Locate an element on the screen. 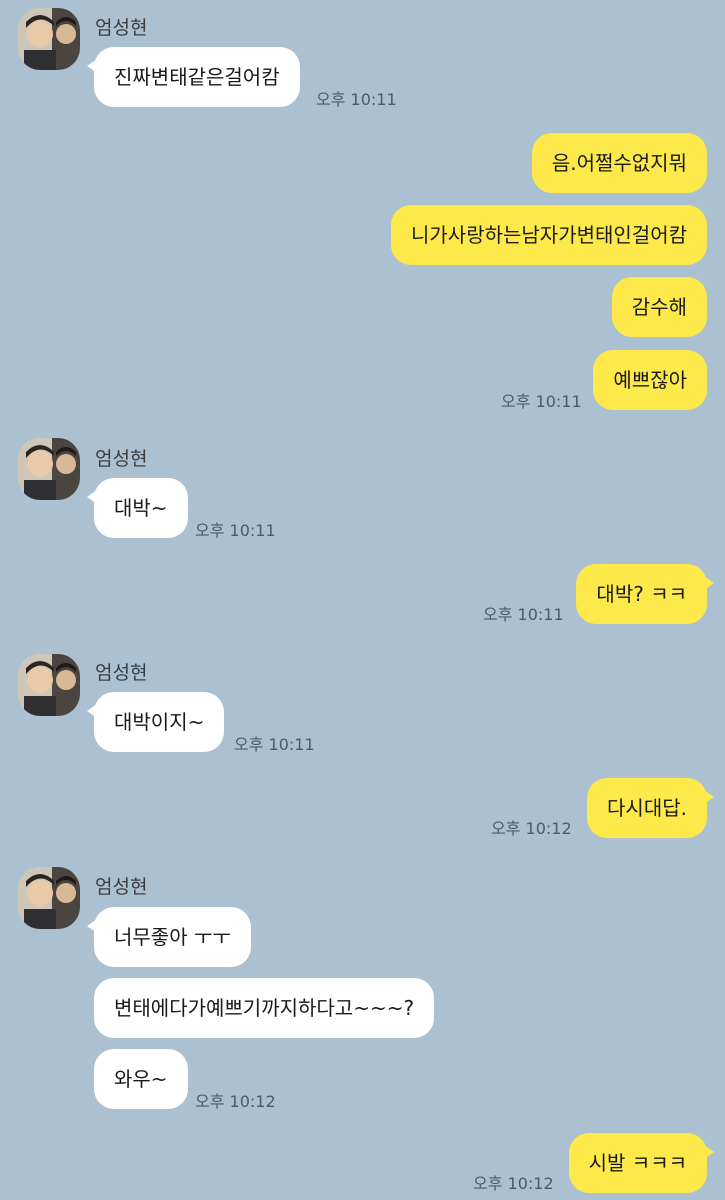  message-bubble-incoming: 와우~ is located at coordinates (141, 1079).